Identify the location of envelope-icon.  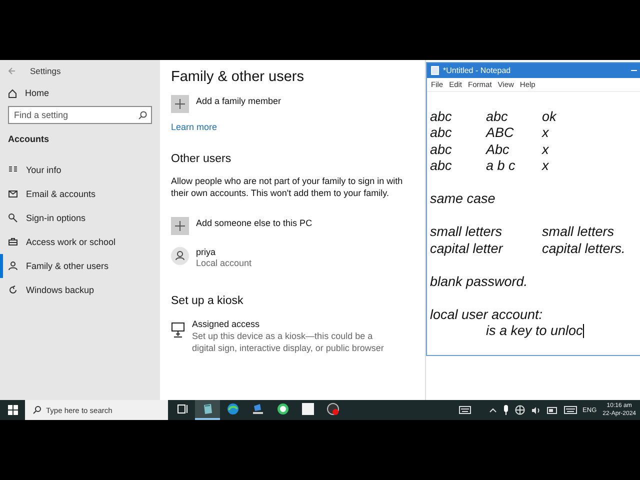
(13, 194).